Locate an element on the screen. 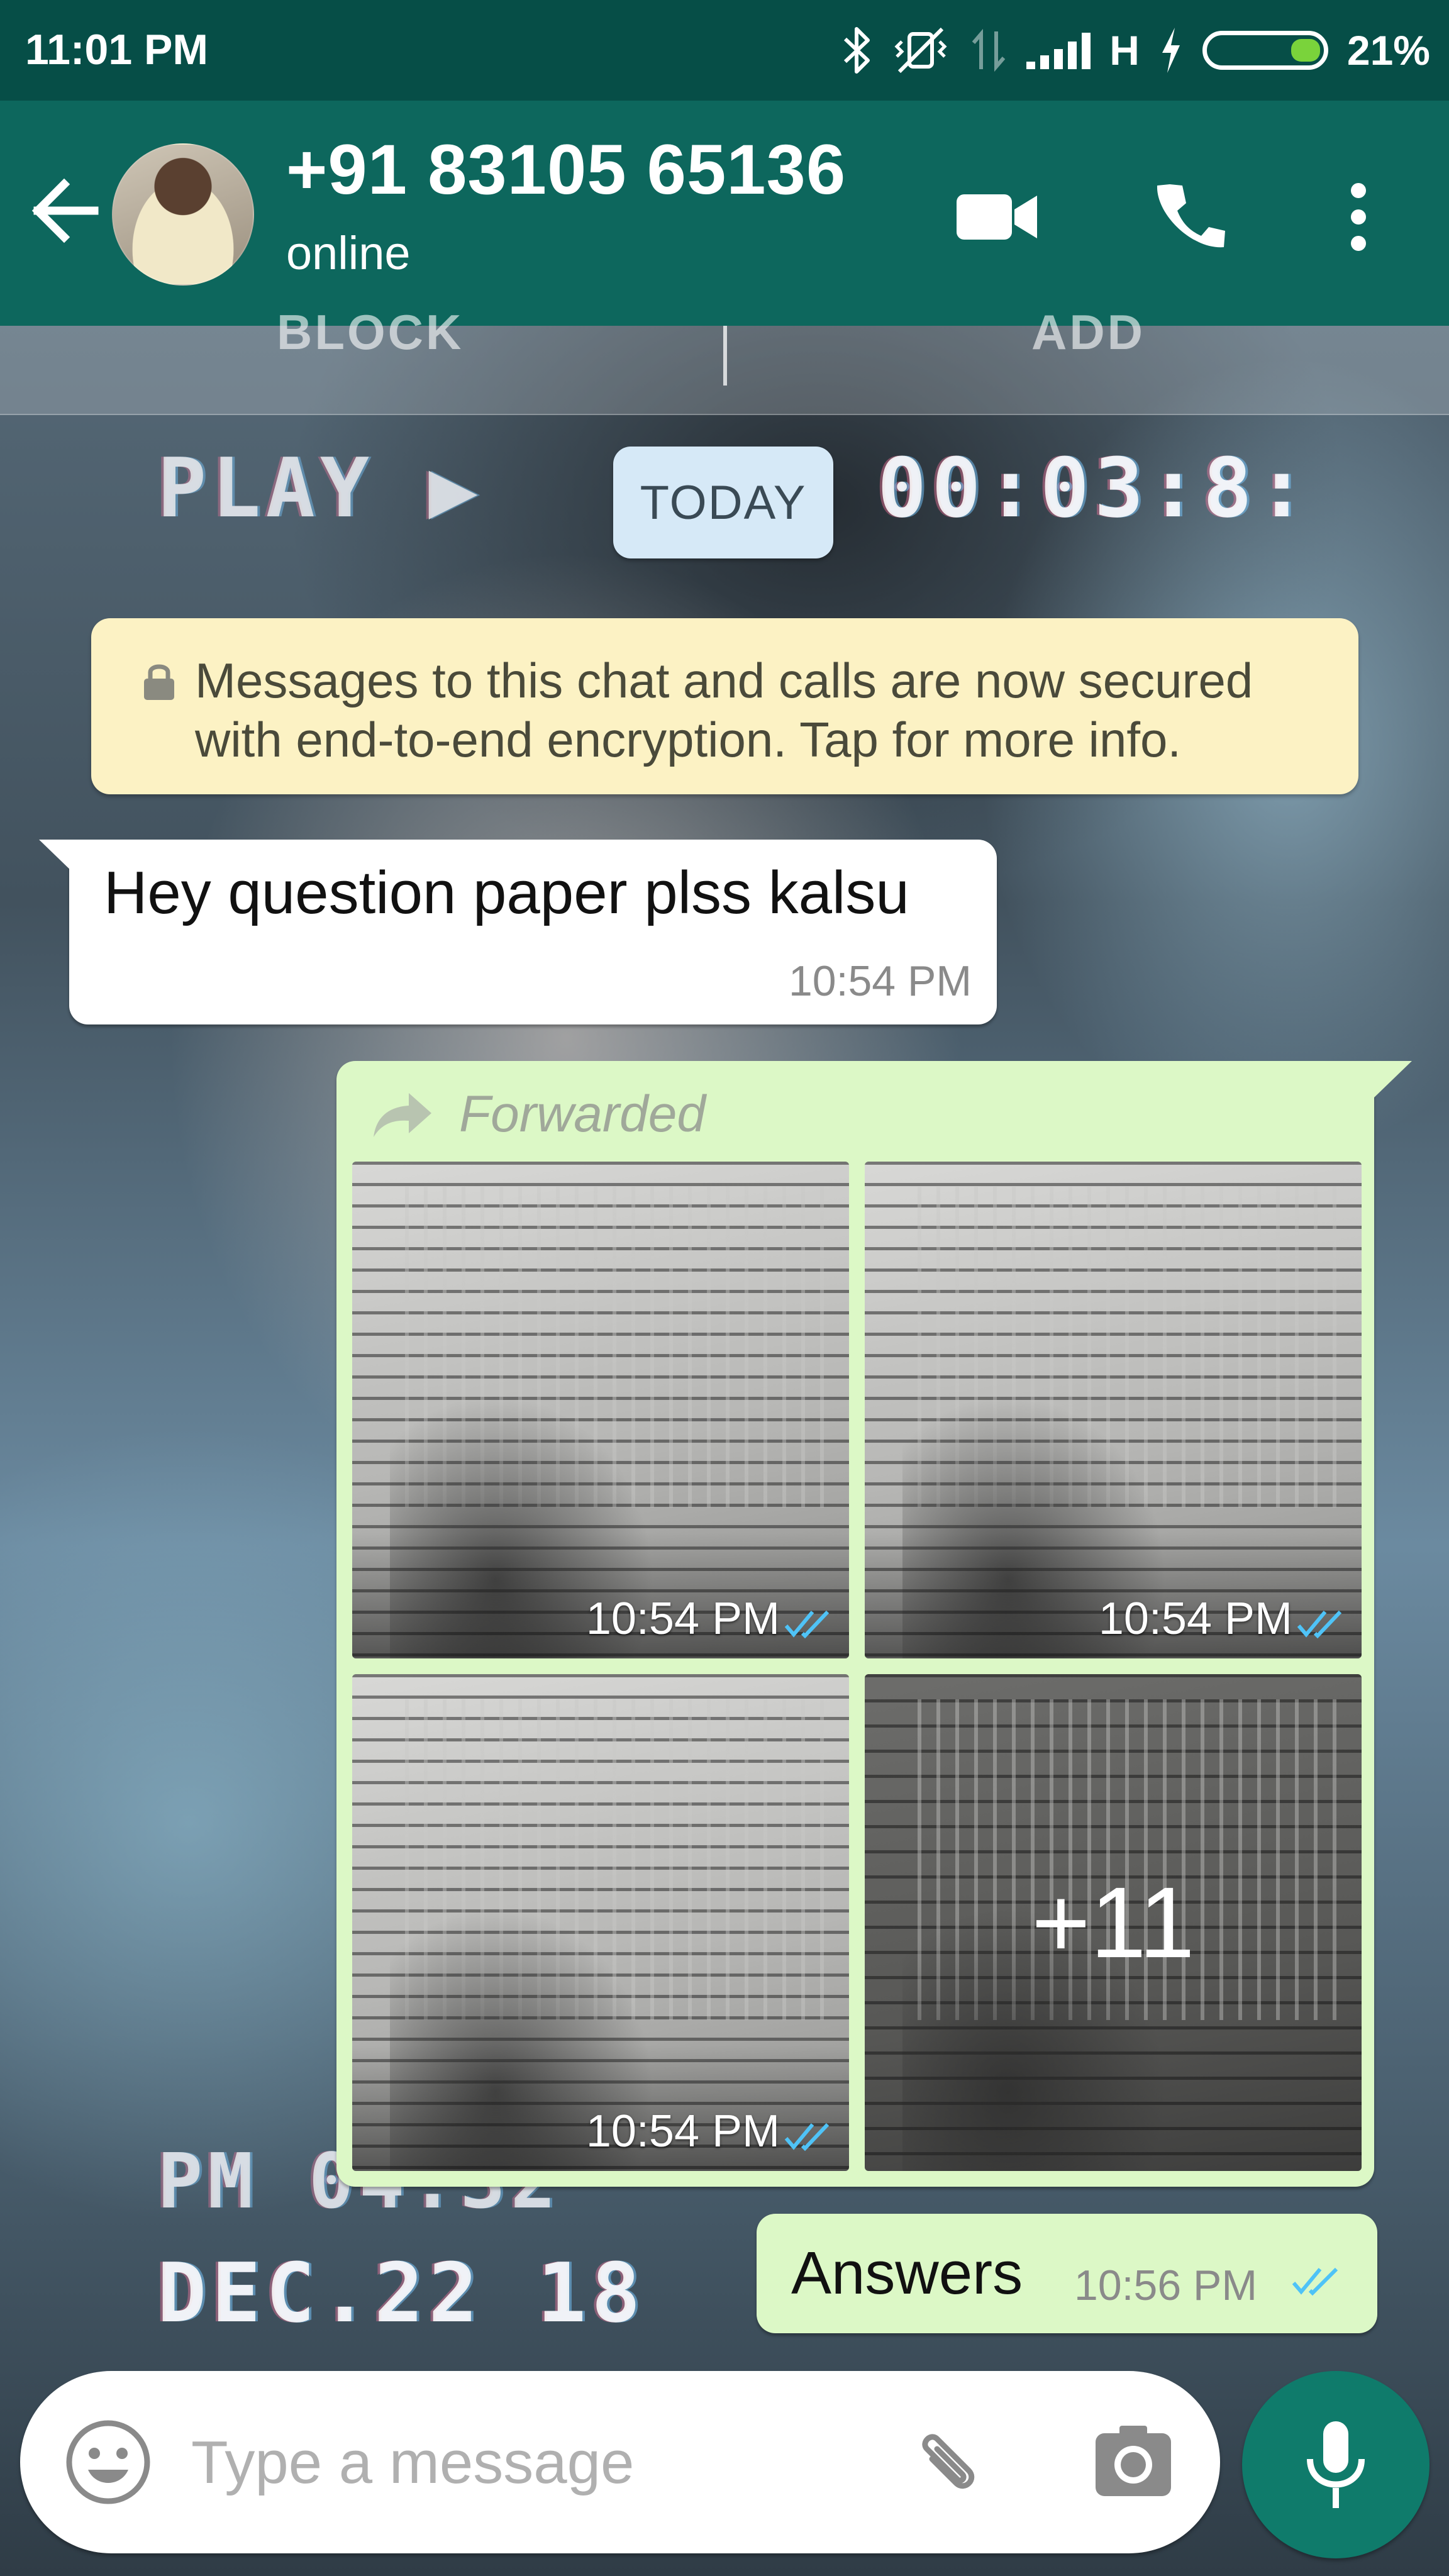 The height and width of the screenshot is (2576, 1449). message-input is located at coordinates (531, 2462).